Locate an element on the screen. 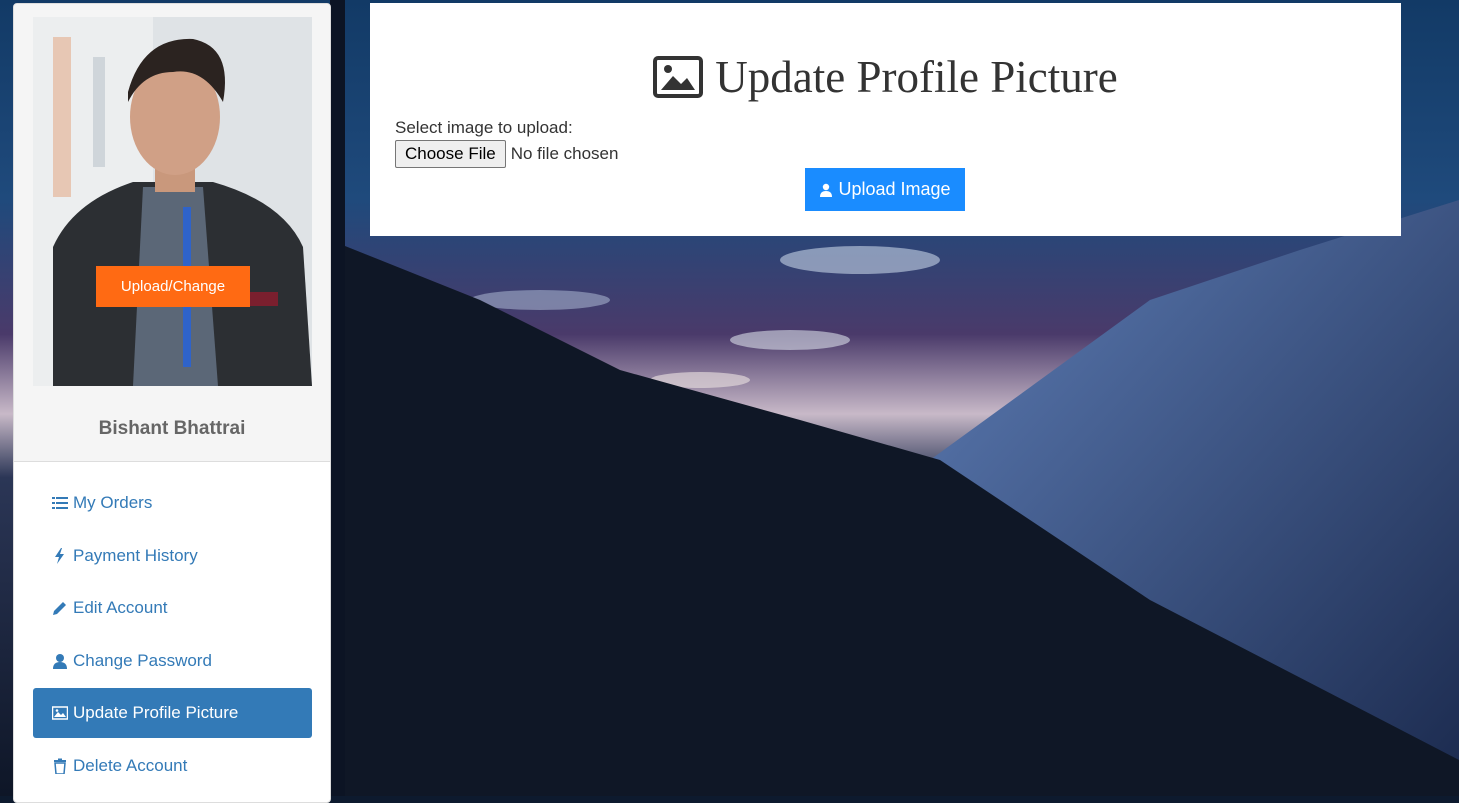  page-title: Update Profile Picture is located at coordinates (885, 77).